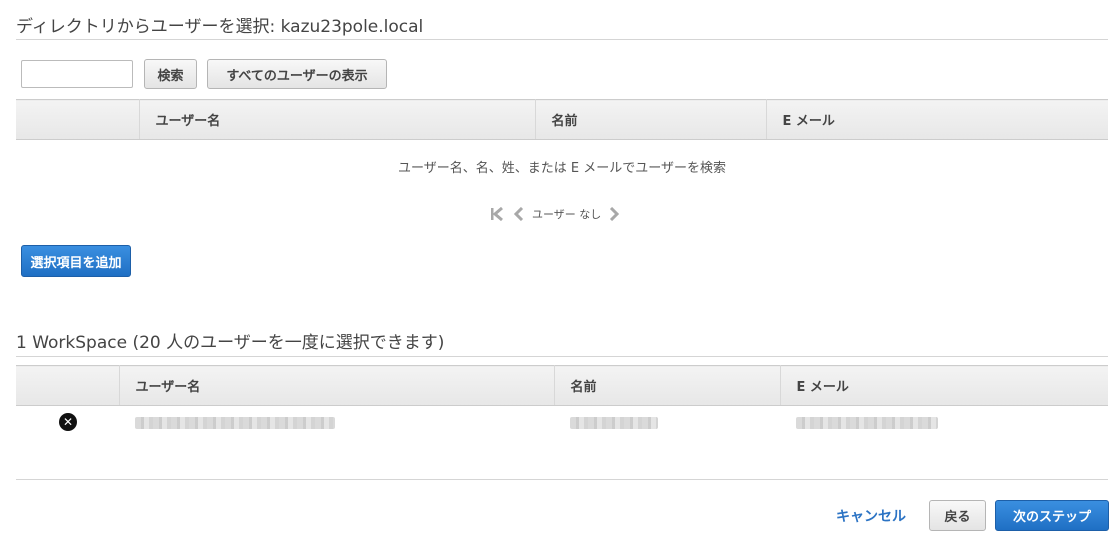 The height and width of the screenshot is (544, 1120). Describe the element at coordinates (871, 516) in the screenshot. I see `cancel-link: キャンセル` at that location.